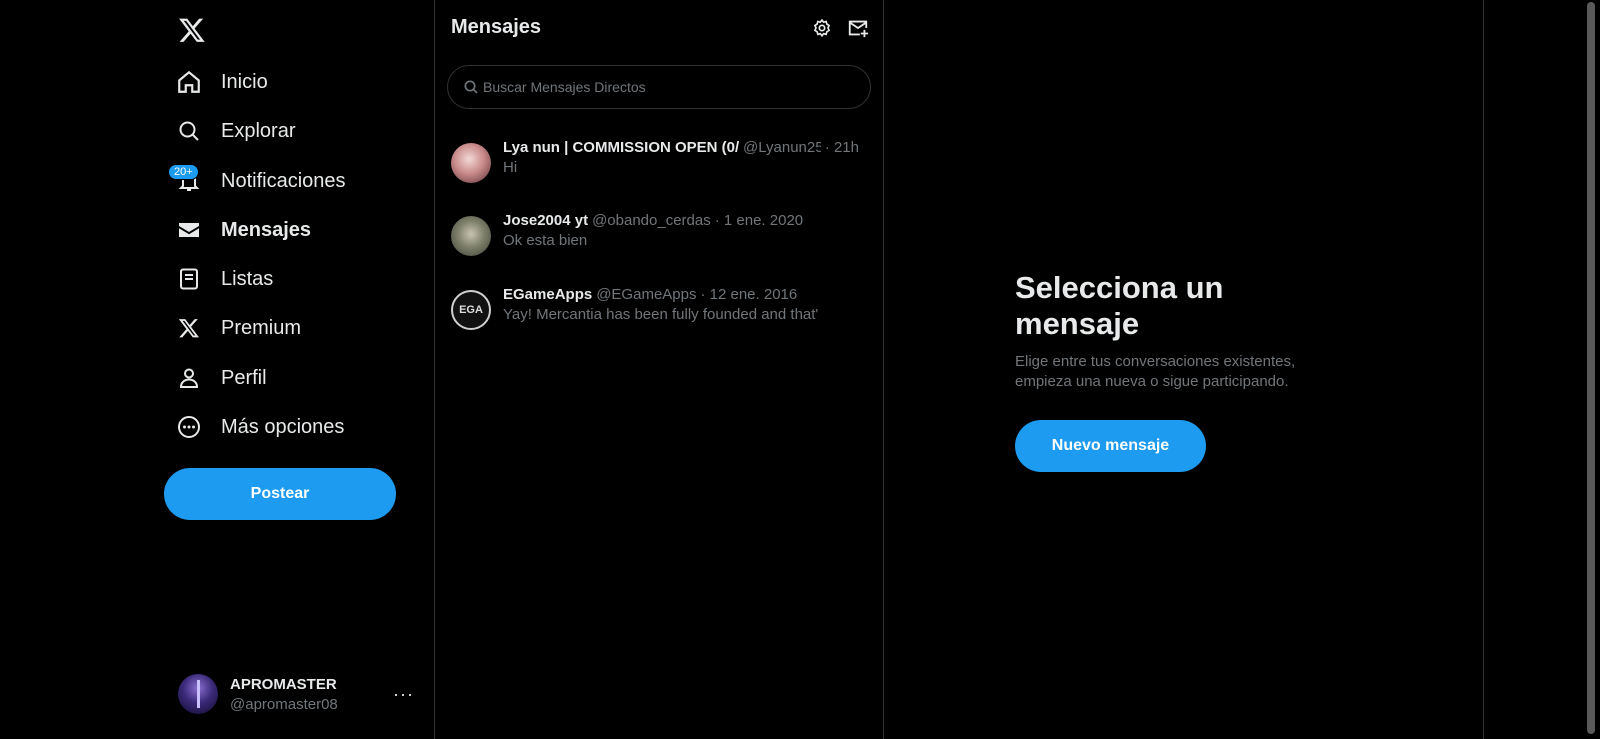 The image size is (1600, 739). Describe the element at coordinates (189, 427) in the screenshot. I see `more-circle-icon` at that location.